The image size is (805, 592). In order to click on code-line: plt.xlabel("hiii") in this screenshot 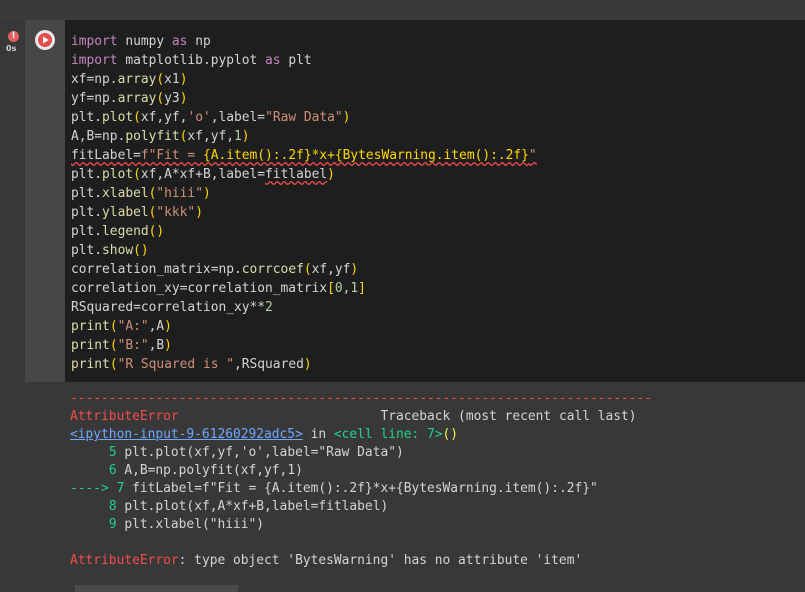, I will do `click(141, 193)`.